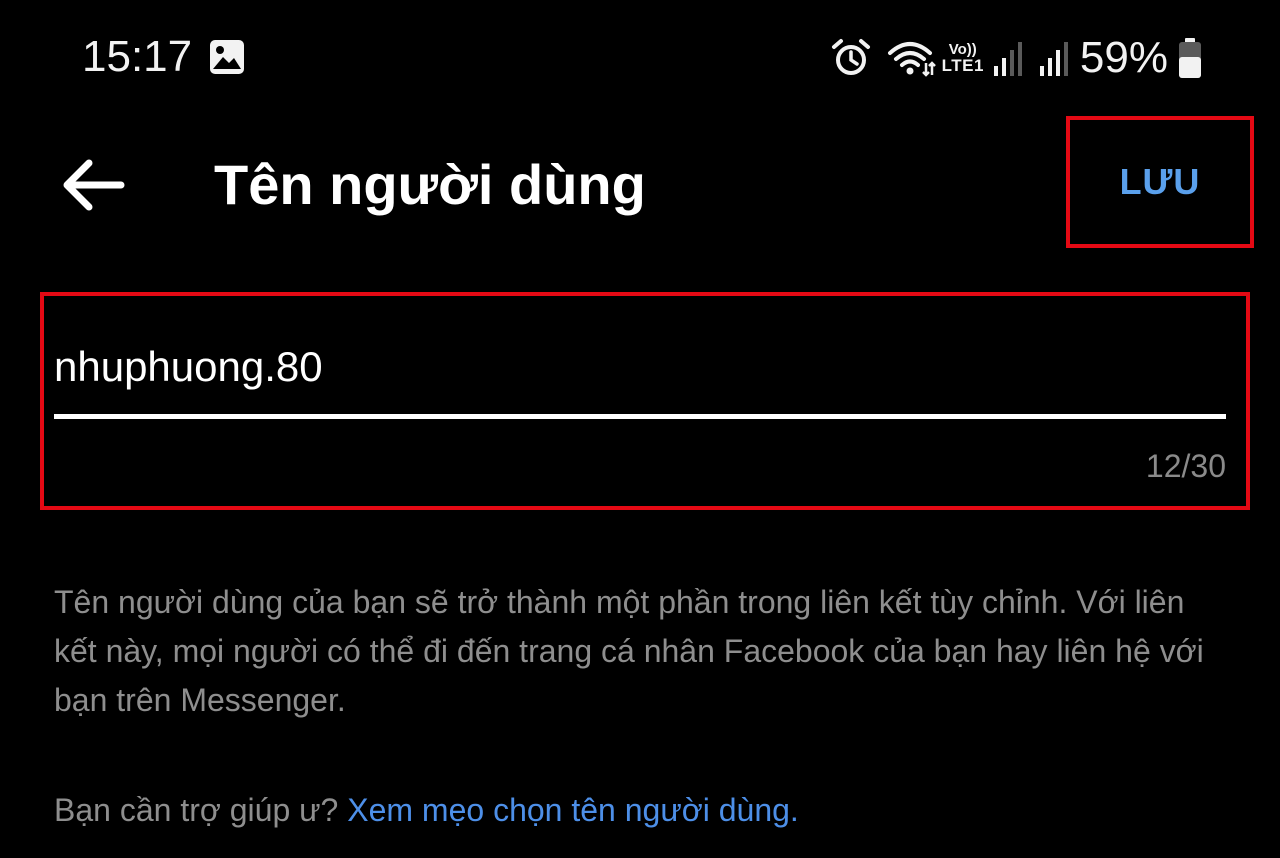  I want to click on status-icons: Vo)) LTE1 59%, so click(1016, 58).